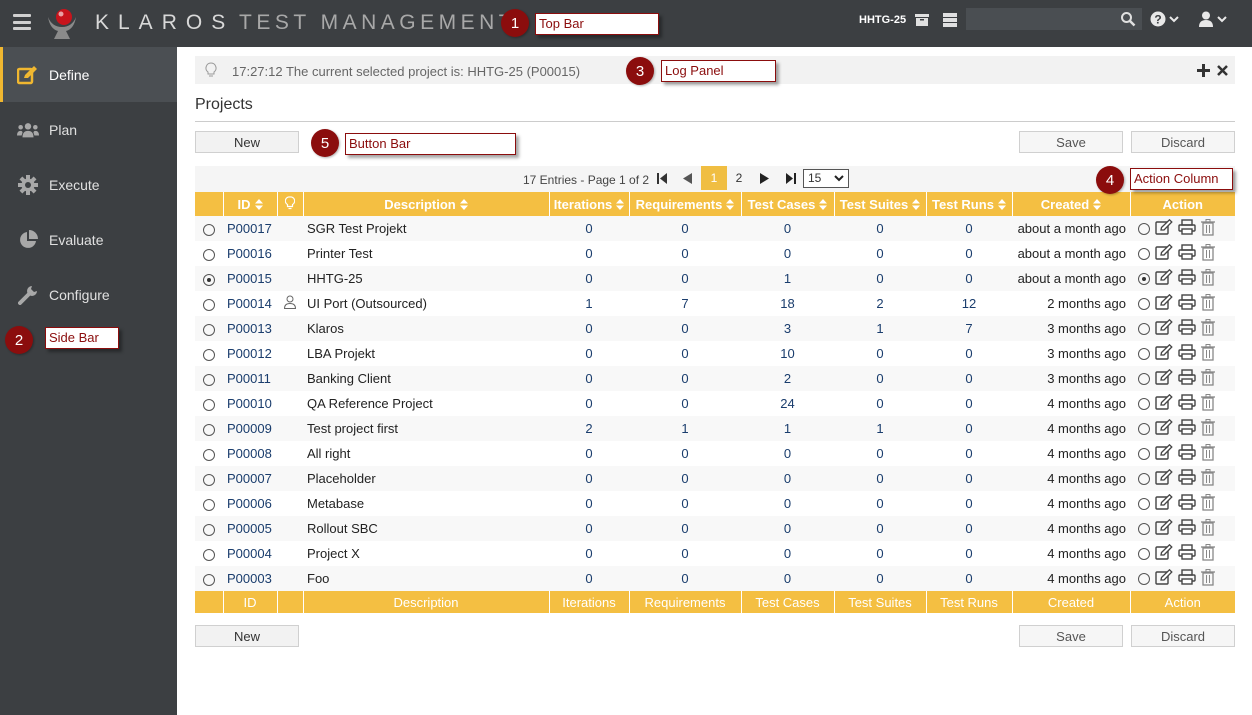  Describe the element at coordinates (1128, 19) in the screenshot. I see `search-icon` at that location.